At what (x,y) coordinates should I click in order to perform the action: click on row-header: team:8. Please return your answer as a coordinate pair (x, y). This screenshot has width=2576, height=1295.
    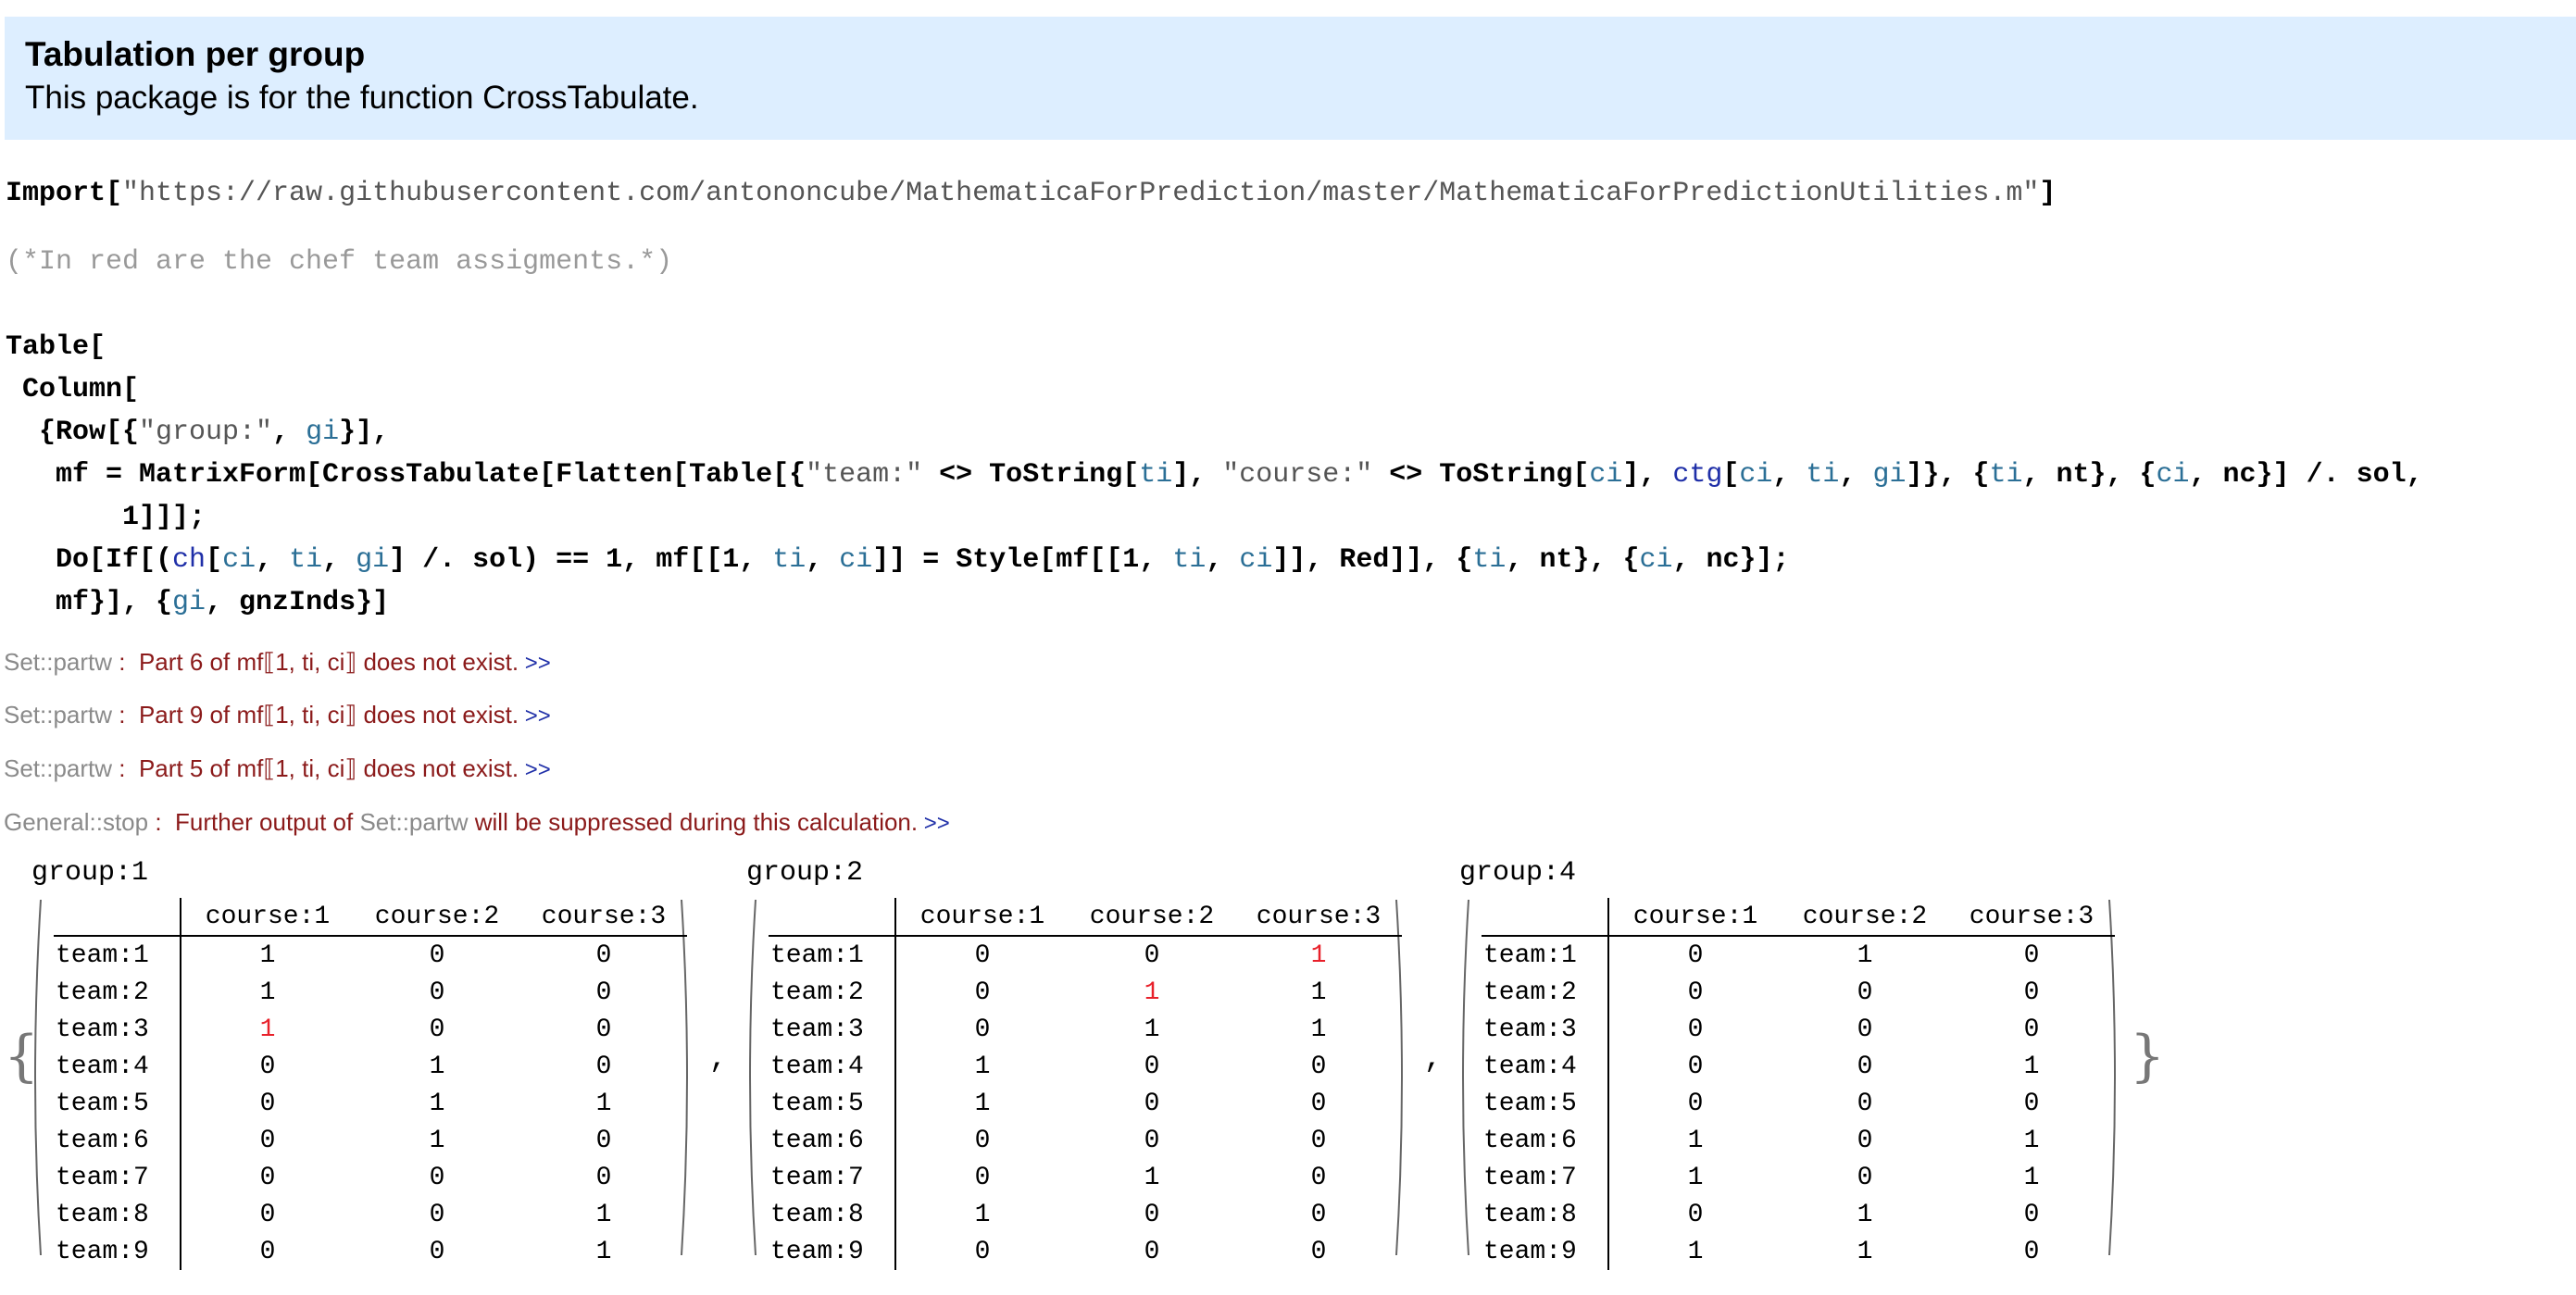
    Looking at the image, I should click on (117, 1214).